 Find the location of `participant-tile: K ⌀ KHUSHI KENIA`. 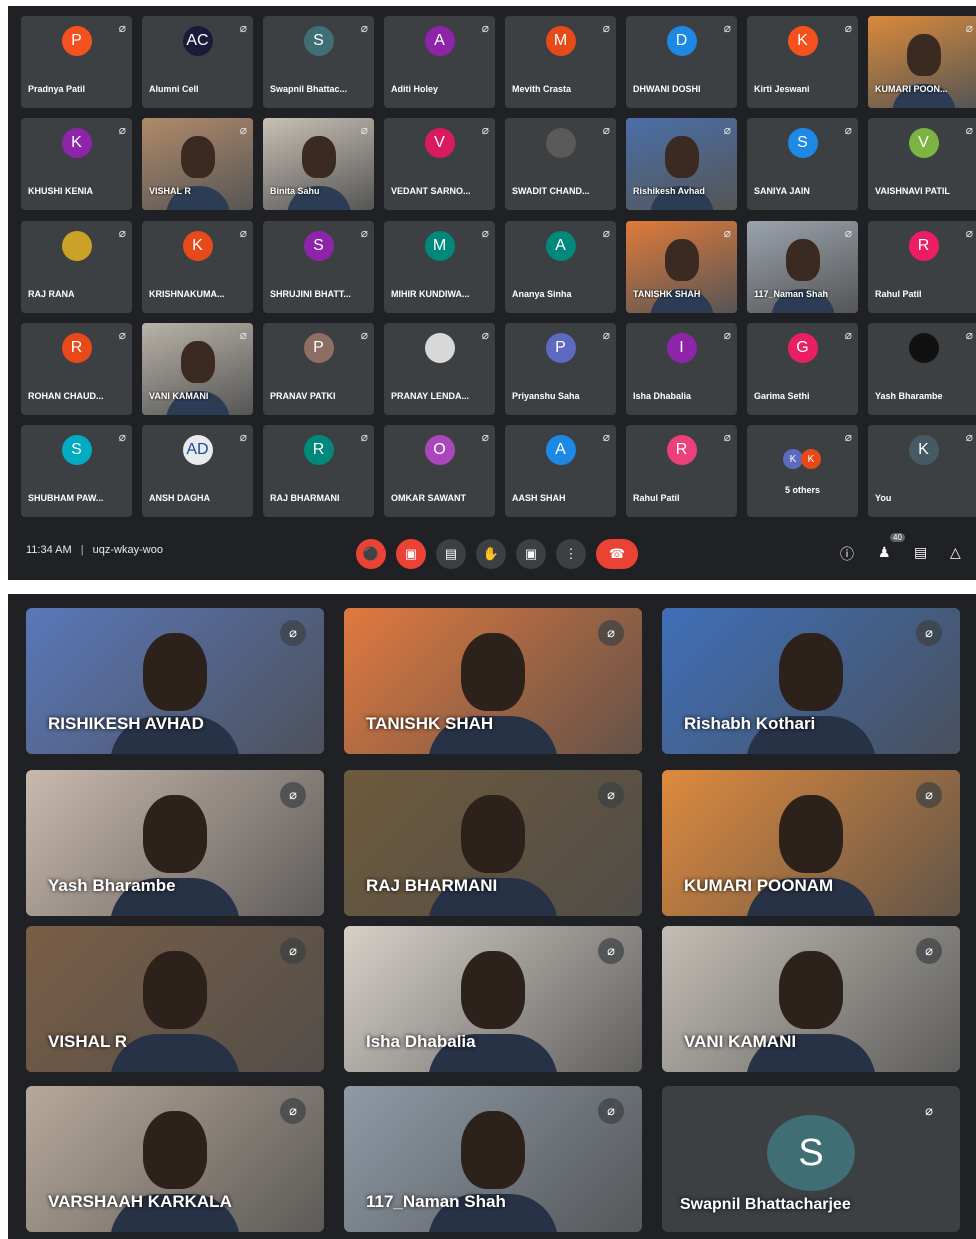

participant-tile: K ⌀ KHUSHI KENIA is located at coordinates (76, 164).